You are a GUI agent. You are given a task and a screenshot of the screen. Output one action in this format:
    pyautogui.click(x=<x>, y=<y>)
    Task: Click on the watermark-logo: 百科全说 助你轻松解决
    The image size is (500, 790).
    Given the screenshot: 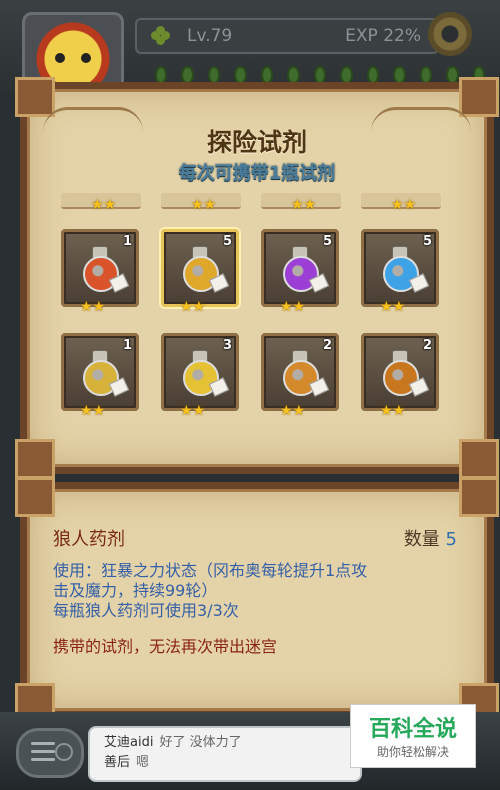 What is the action you would take?
    pyautogui.click(x=413, y=736)
    